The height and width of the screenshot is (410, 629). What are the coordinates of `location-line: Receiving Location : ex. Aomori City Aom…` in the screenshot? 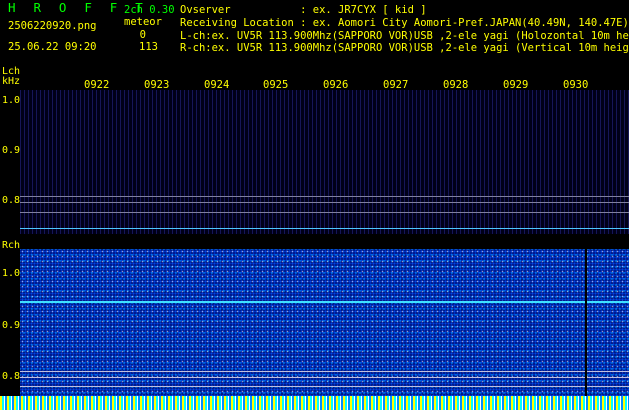 It's located at (404, 23).